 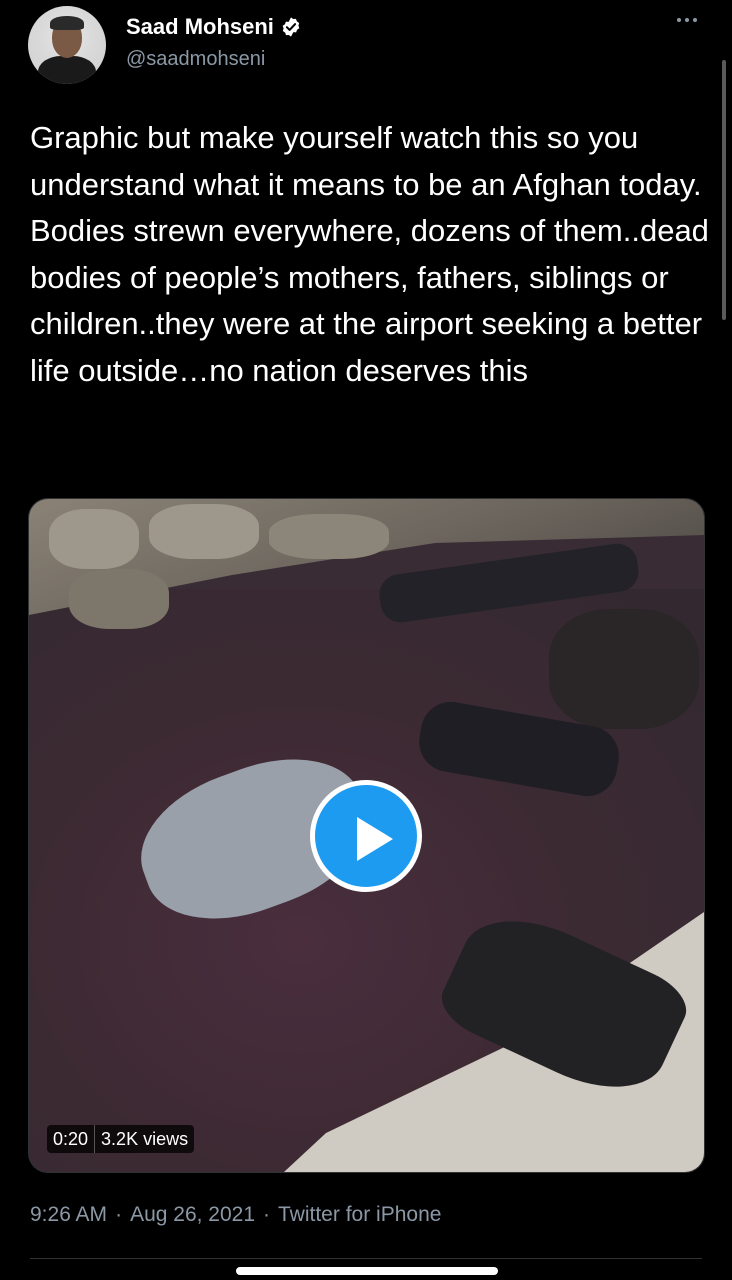 I want to click on home-indicator, so click(x=367, y=1271).